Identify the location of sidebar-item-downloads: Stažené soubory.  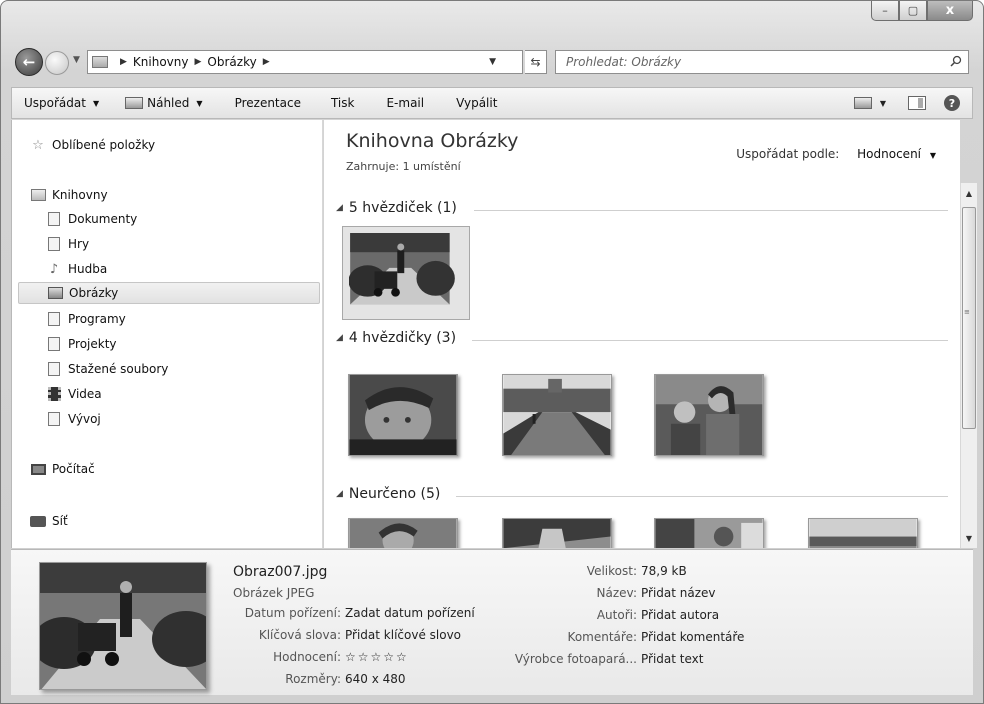
(107, 369).